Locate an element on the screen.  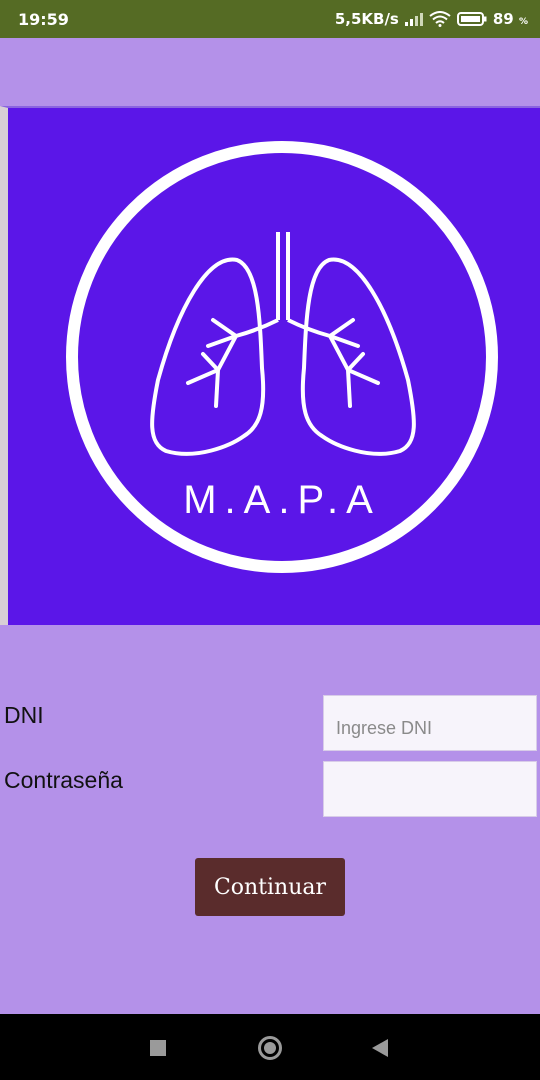
status-time: 19:59 is located at coordinates (43, 19).